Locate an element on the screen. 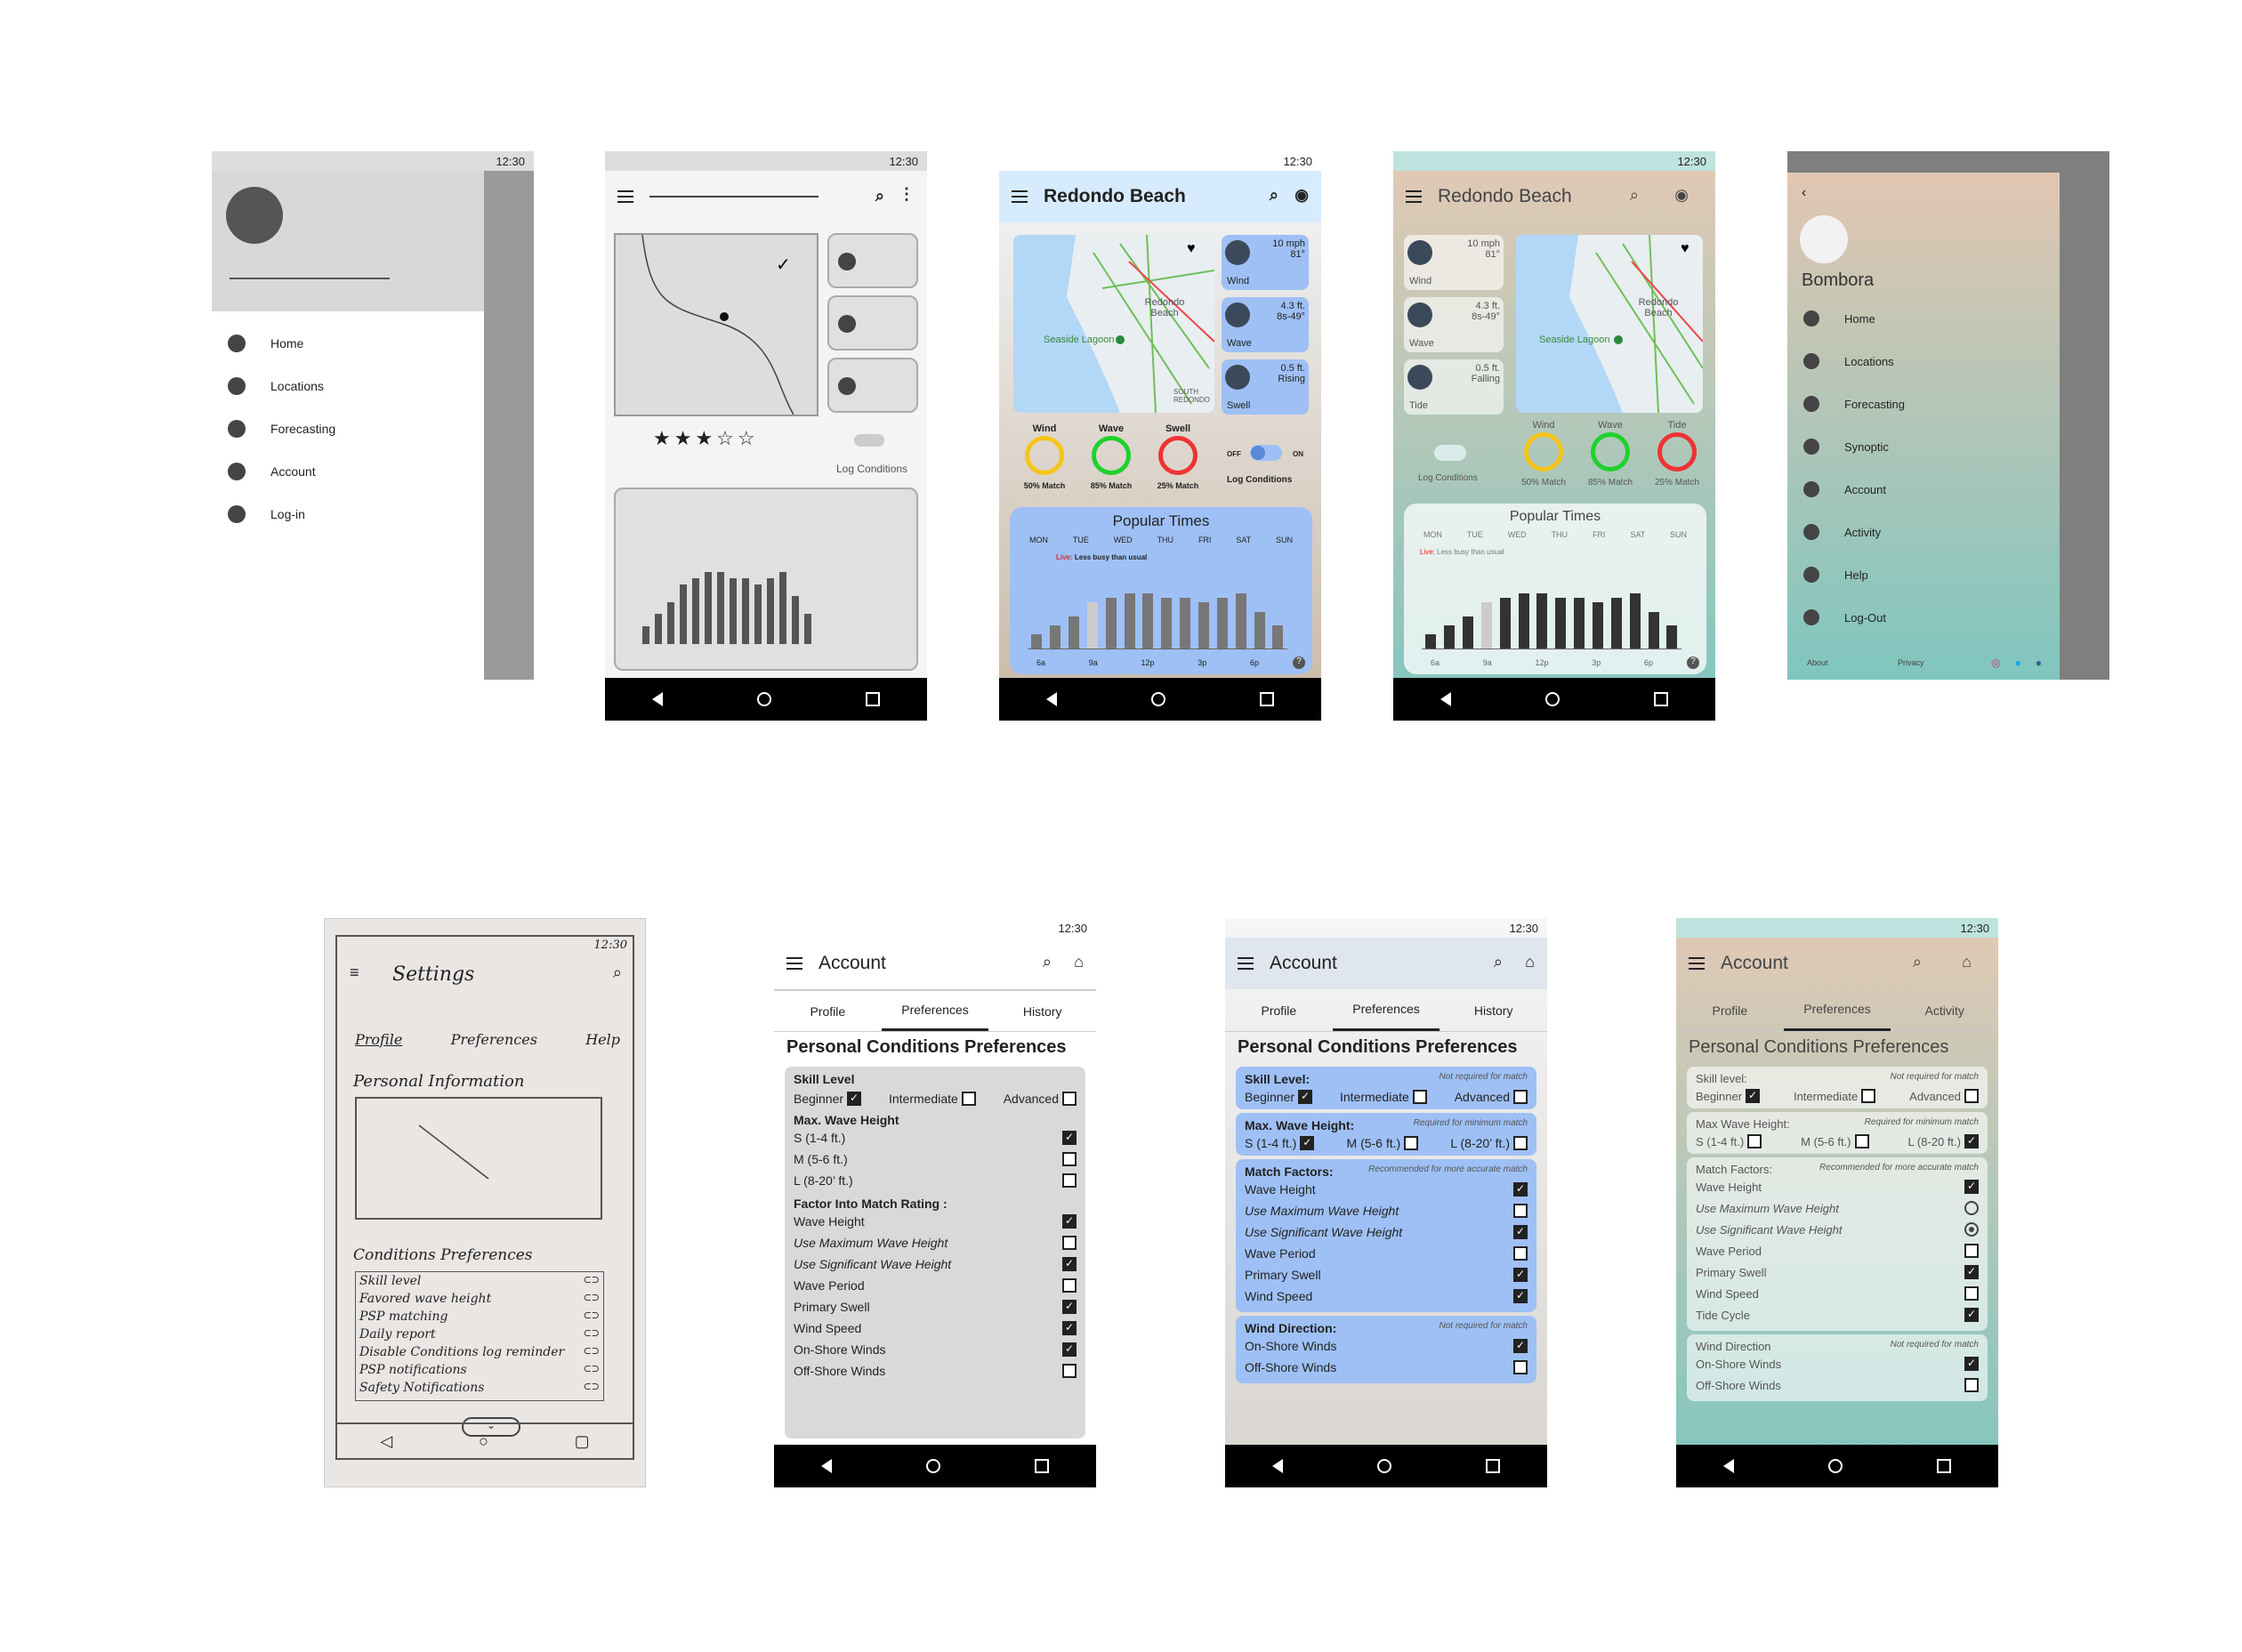 Image resolution: width=2242 pixels, height=1652 pixels. twitter-icon: ● is located at coordinates (2018, 663).